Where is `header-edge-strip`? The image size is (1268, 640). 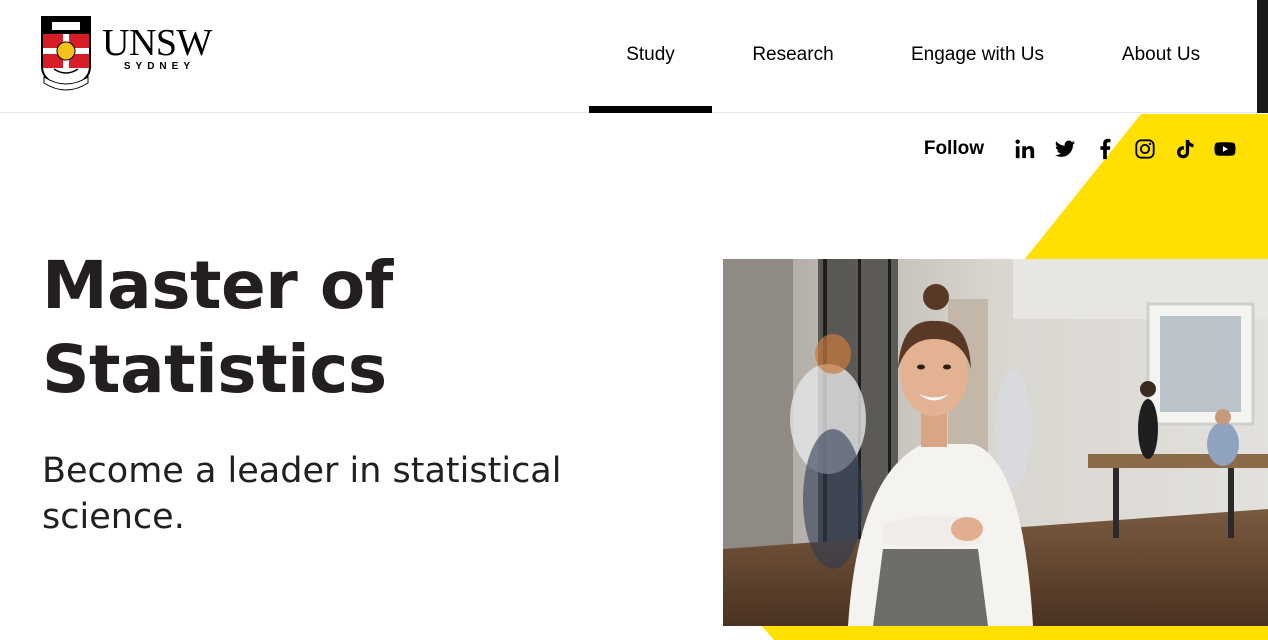
header-edge-strip is located at coordinates (1262, 56).